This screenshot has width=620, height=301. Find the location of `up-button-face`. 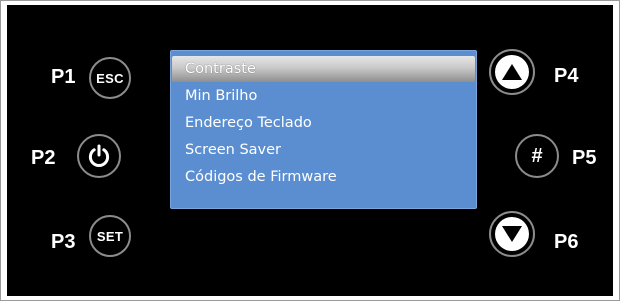

up-button-face is located at coordinates (512, 72).